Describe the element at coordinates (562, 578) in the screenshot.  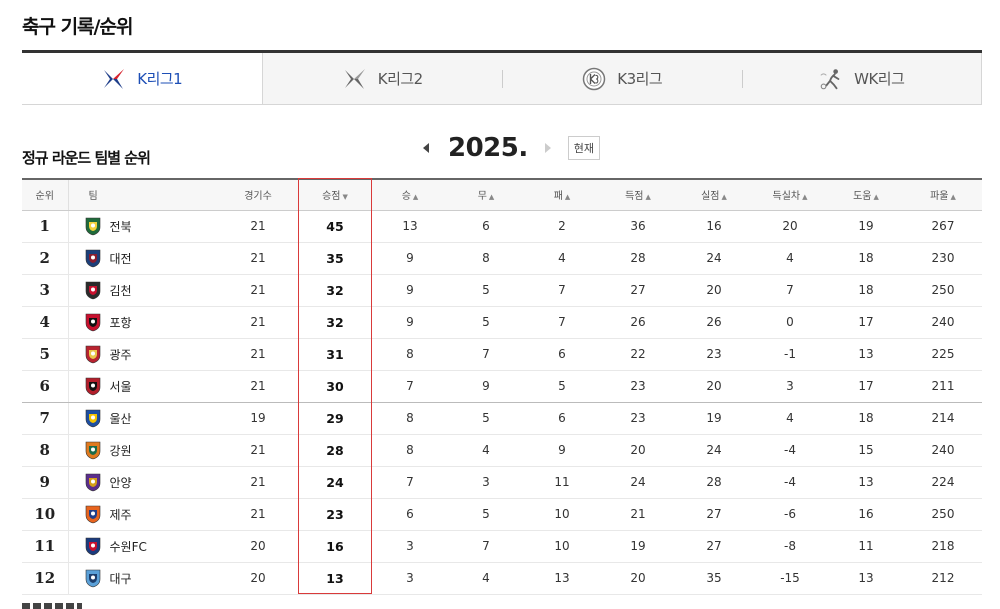
I see `losses-cell: 13` at that location.